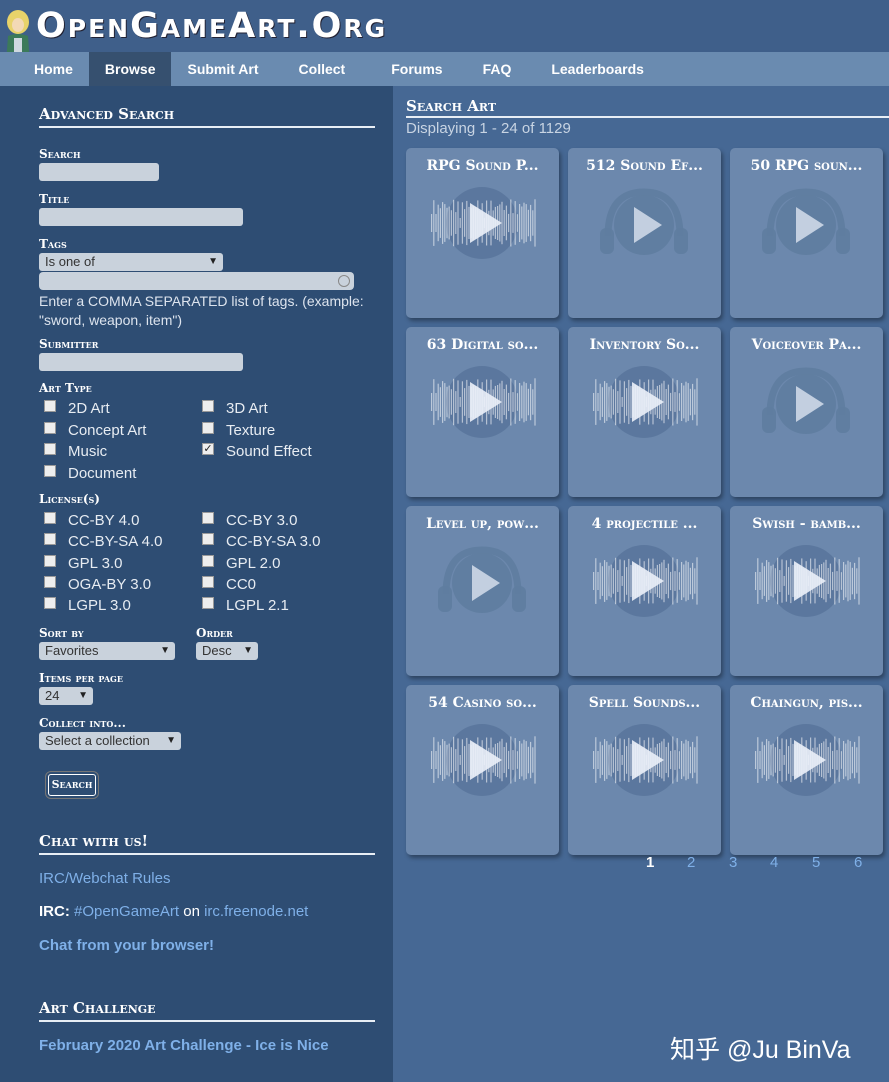 The image size is (889, 1082). I want to click on license-cc-by-4: CC-BY 4.0, so click(91, 520).